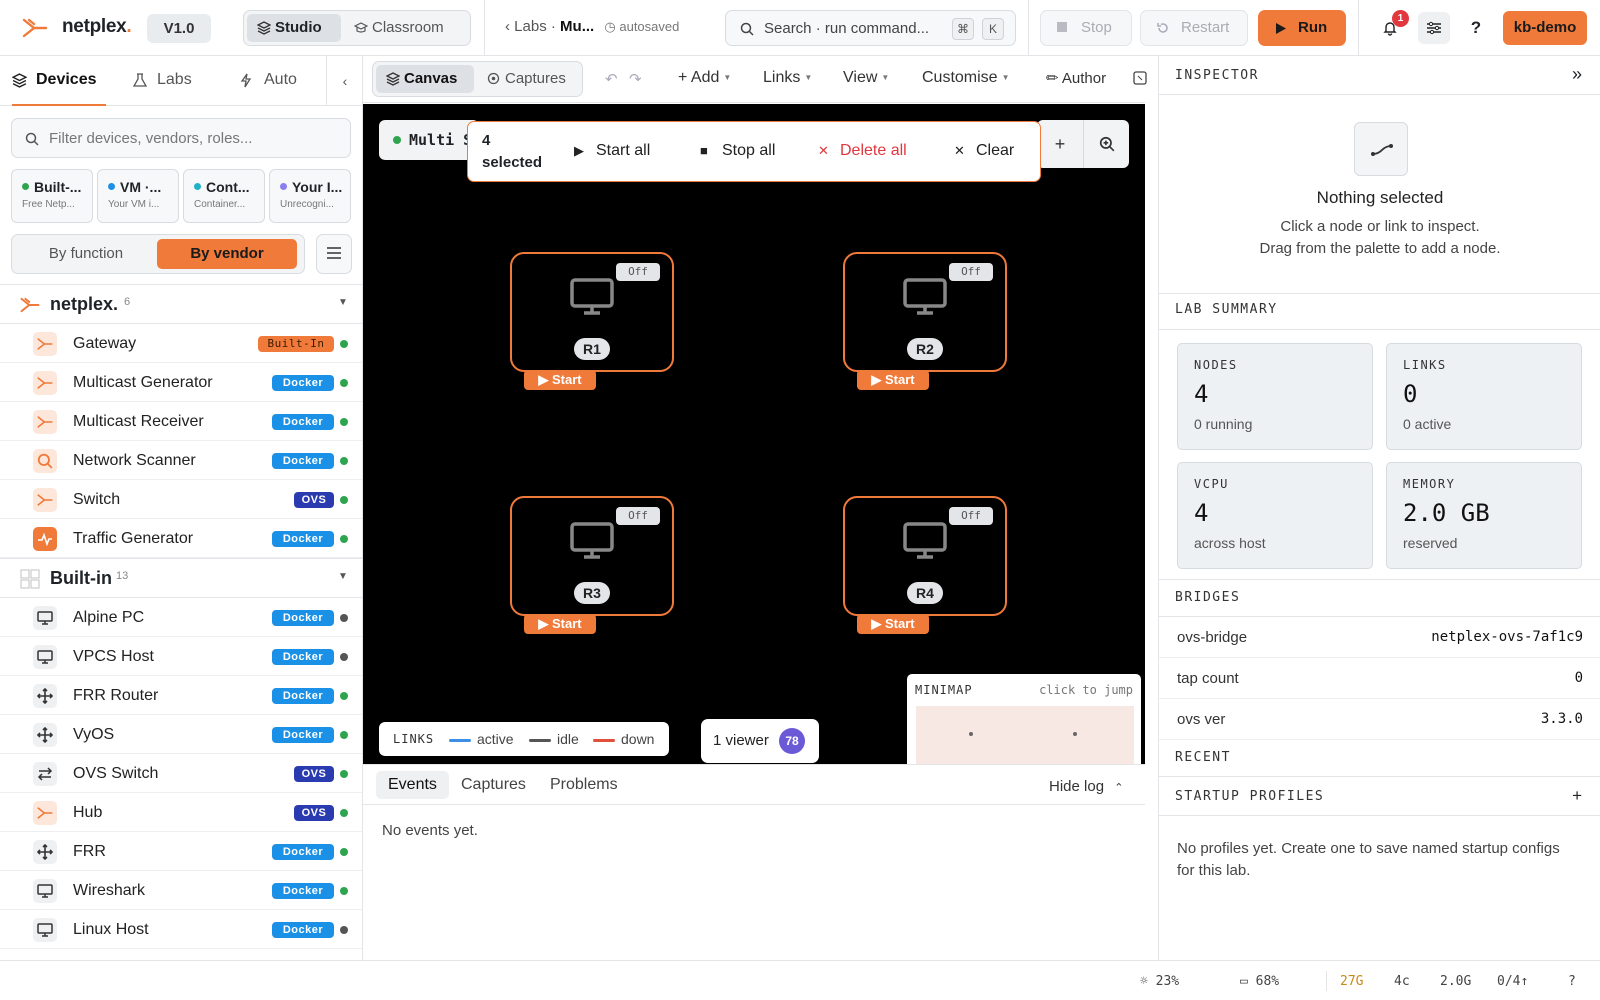 The image size is (1600, 1000). I want to click on chevron-left-icon: ‹, so click(345, 81).